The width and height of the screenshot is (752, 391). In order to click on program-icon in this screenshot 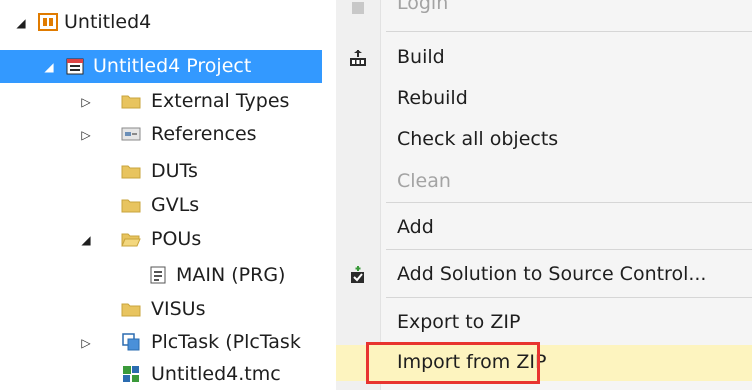, I will do `click(158, 275)`.